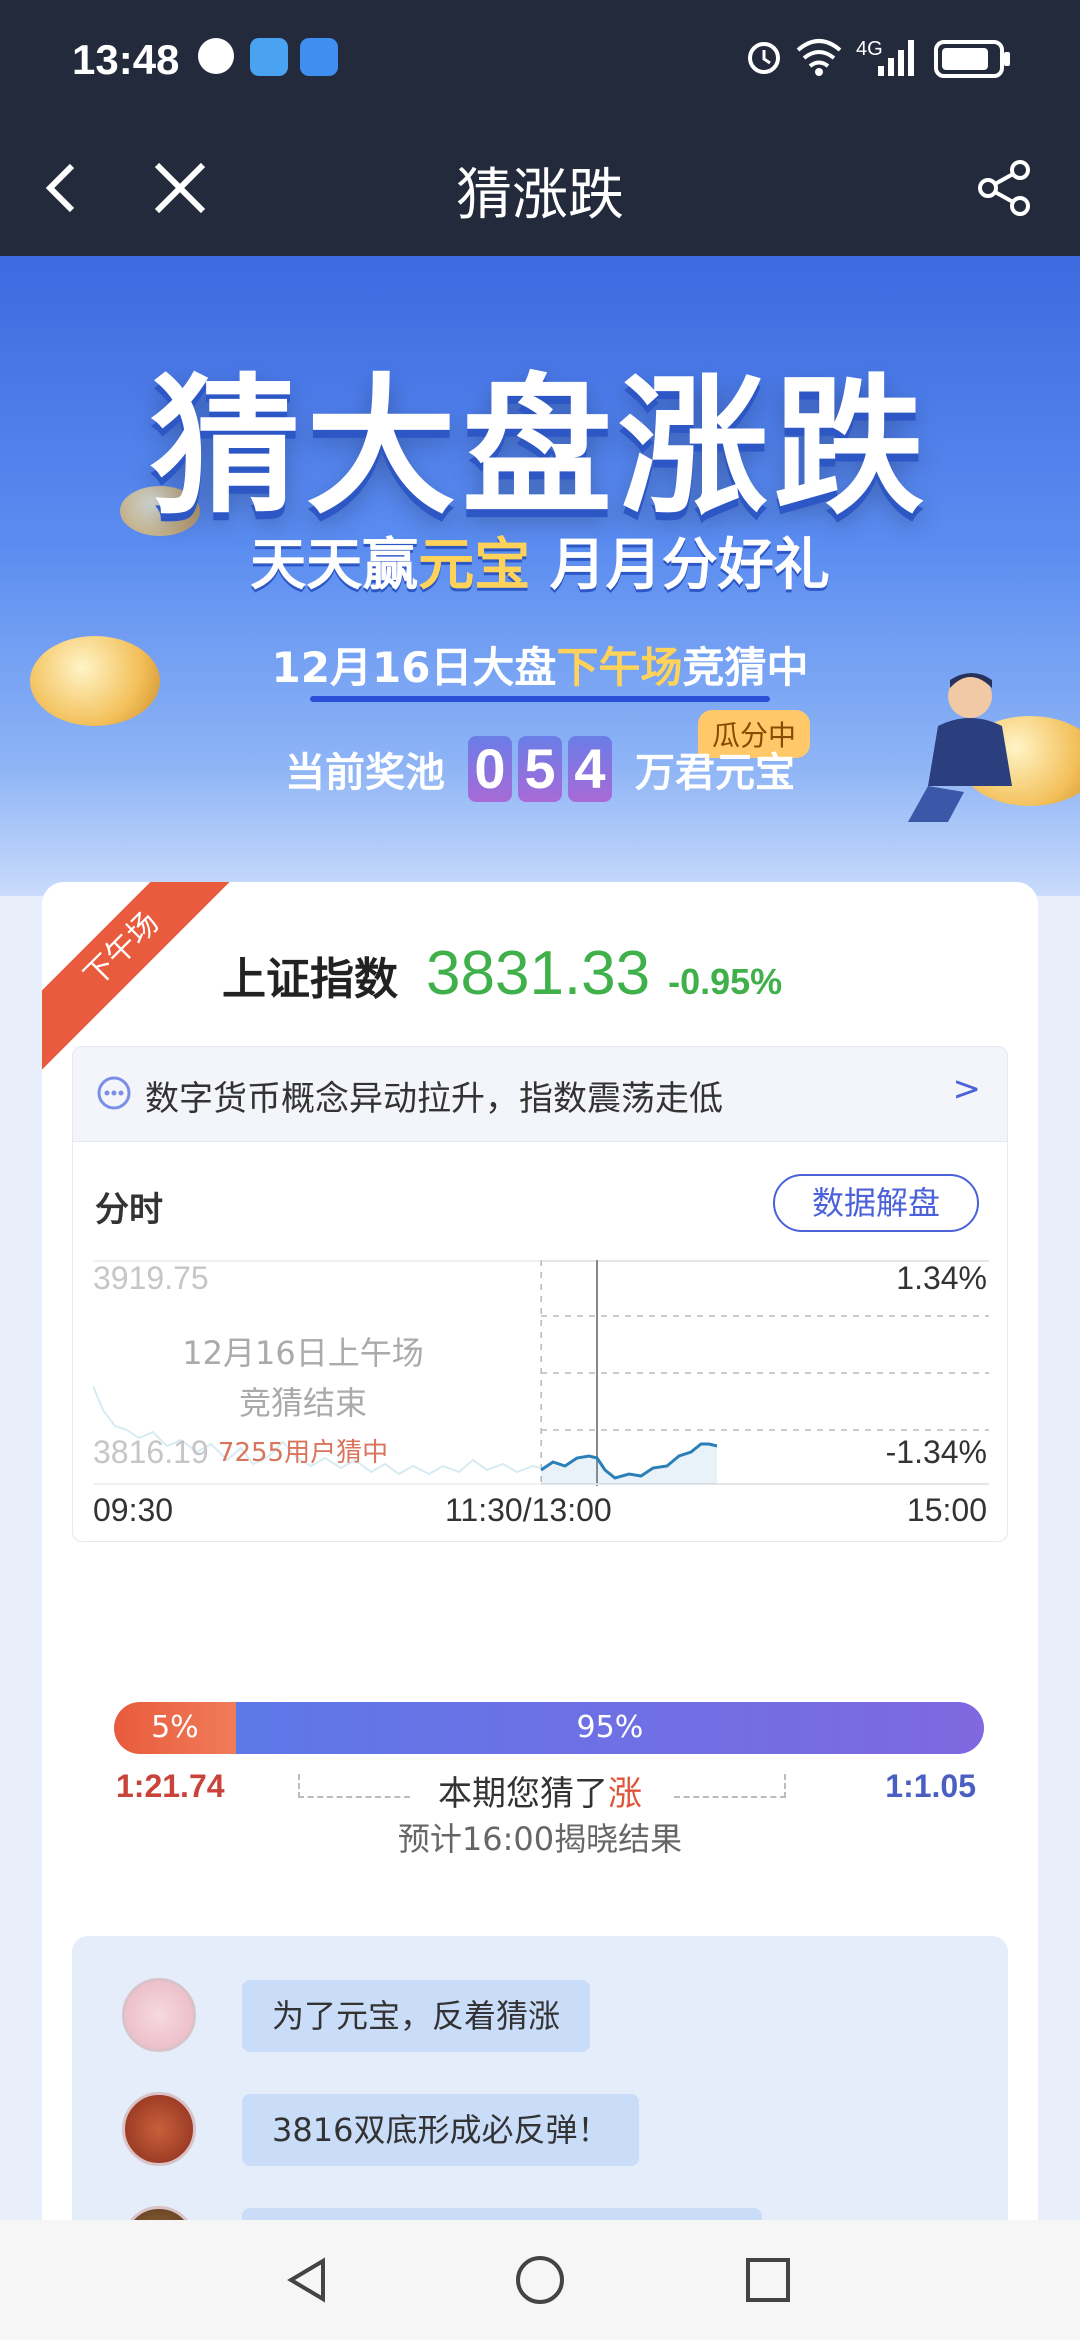 The width and height of the screenshot is (1080, 2340). I want to click on pct-axis-high: 1.34%, so click(941, 1278).